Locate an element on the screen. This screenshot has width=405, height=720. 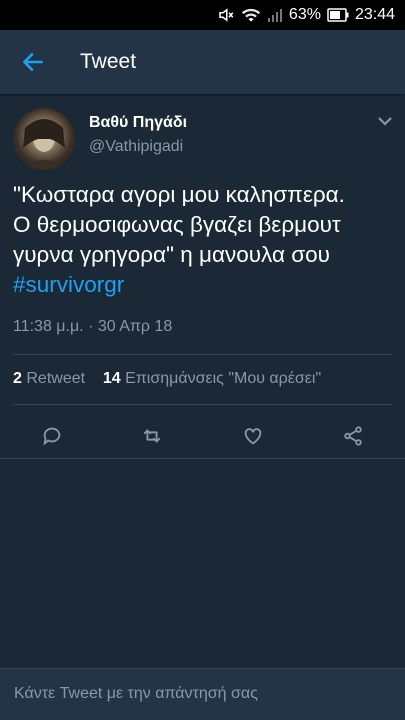
retweet-button is located at coordinates (152, 436).